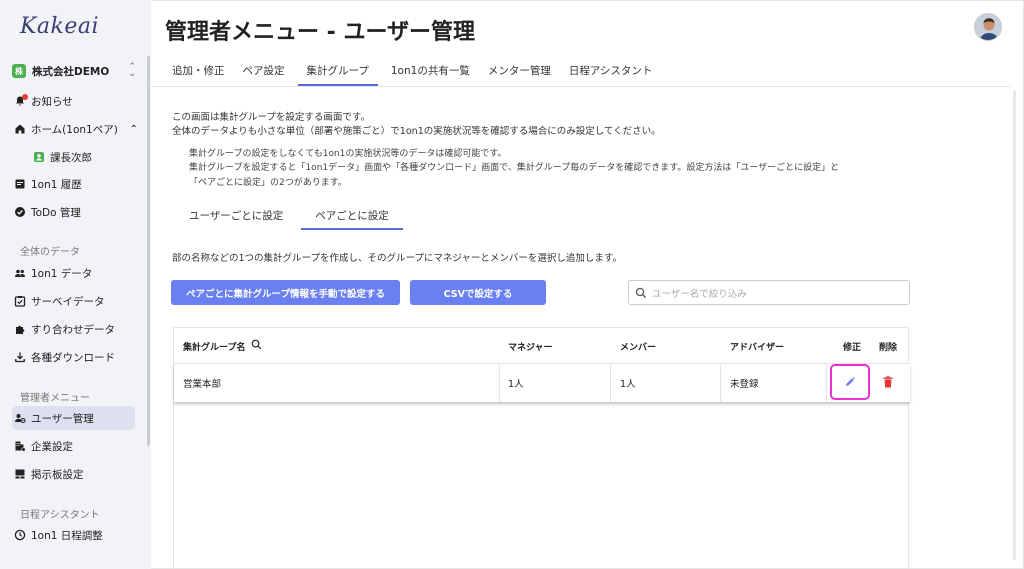  Describe the element at coordinates (55, 398) in the screenshot. I see `section-label-admin: 管理者メニュー` at that location.